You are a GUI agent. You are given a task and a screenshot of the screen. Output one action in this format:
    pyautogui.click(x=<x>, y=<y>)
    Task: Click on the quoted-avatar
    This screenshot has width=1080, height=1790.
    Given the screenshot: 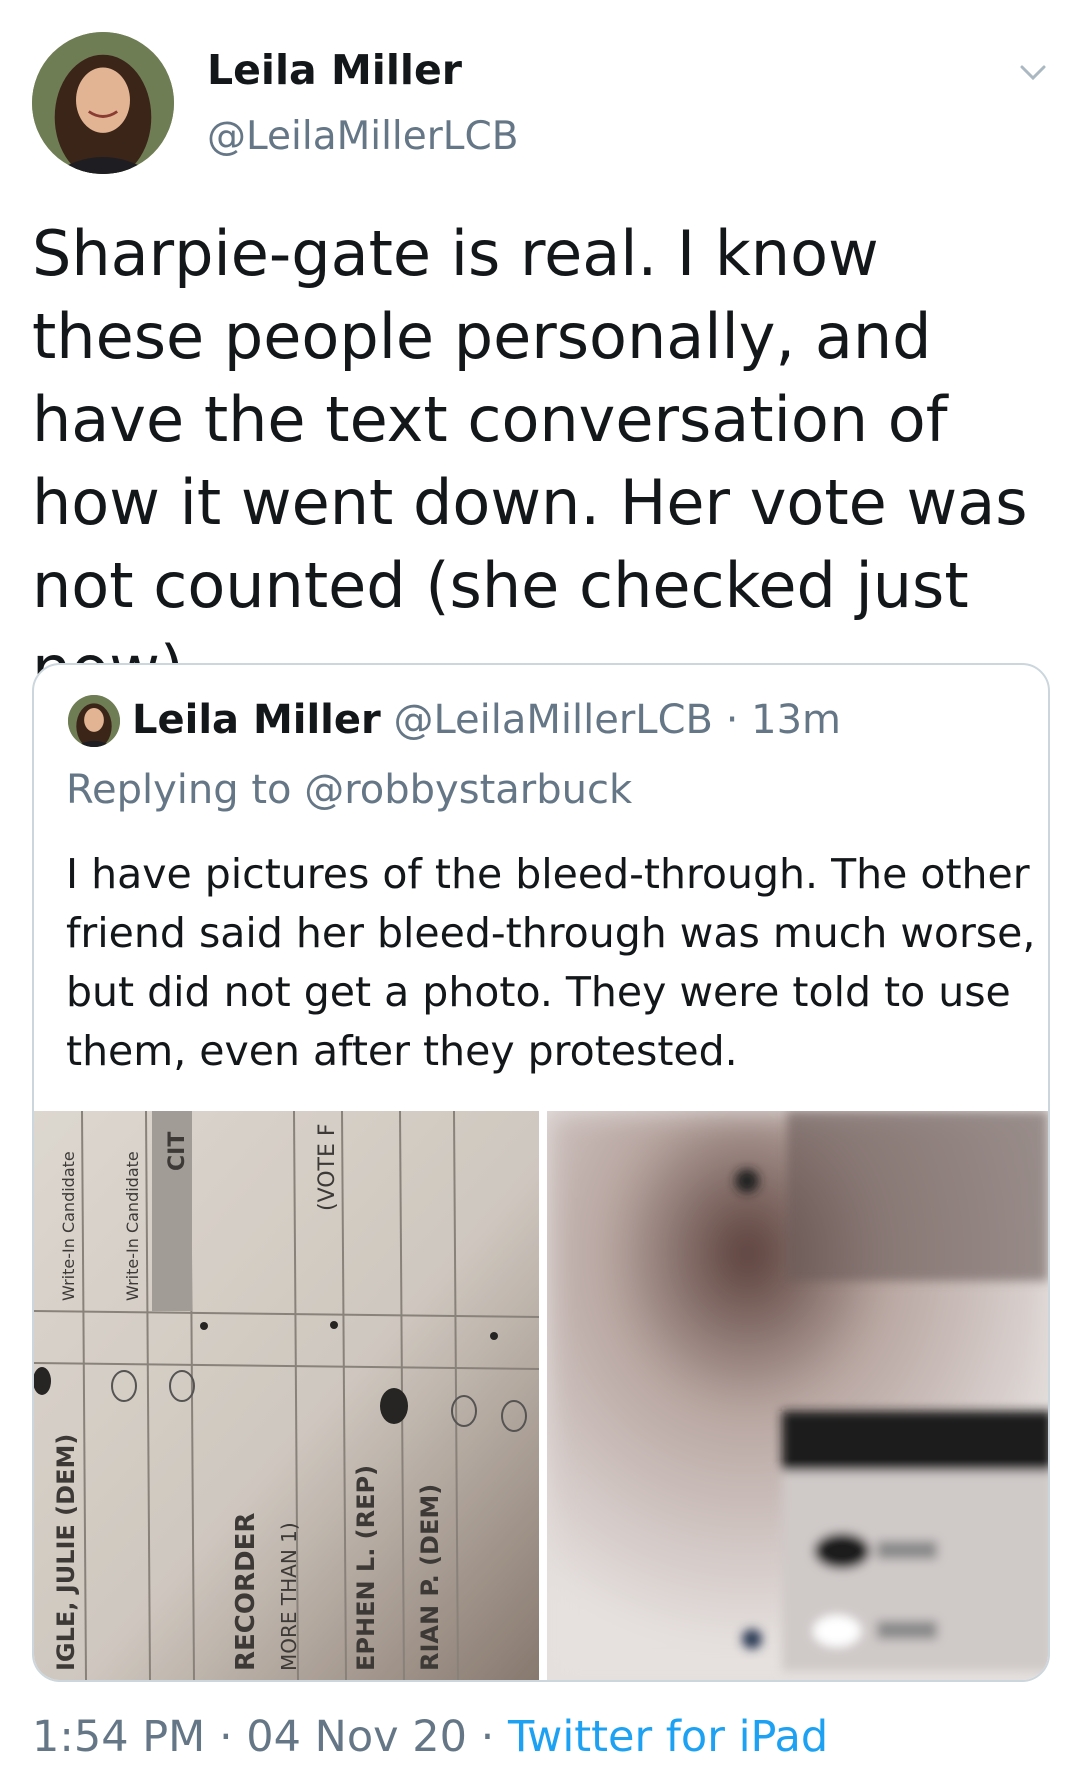 What is the action you would take?
    pyautogui.click(x=94, y=721)
    